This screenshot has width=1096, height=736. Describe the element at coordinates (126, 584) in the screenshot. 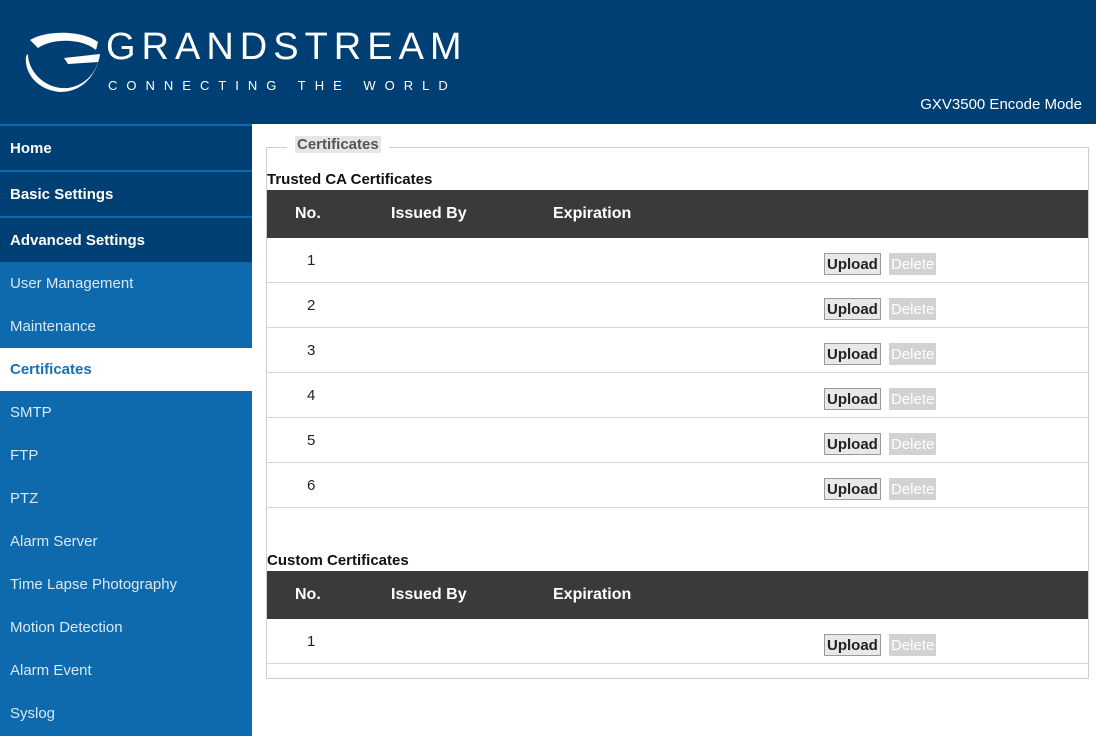

I see `sidebar-item-time-lapse-photography: Time Lapse Photography` at that location.